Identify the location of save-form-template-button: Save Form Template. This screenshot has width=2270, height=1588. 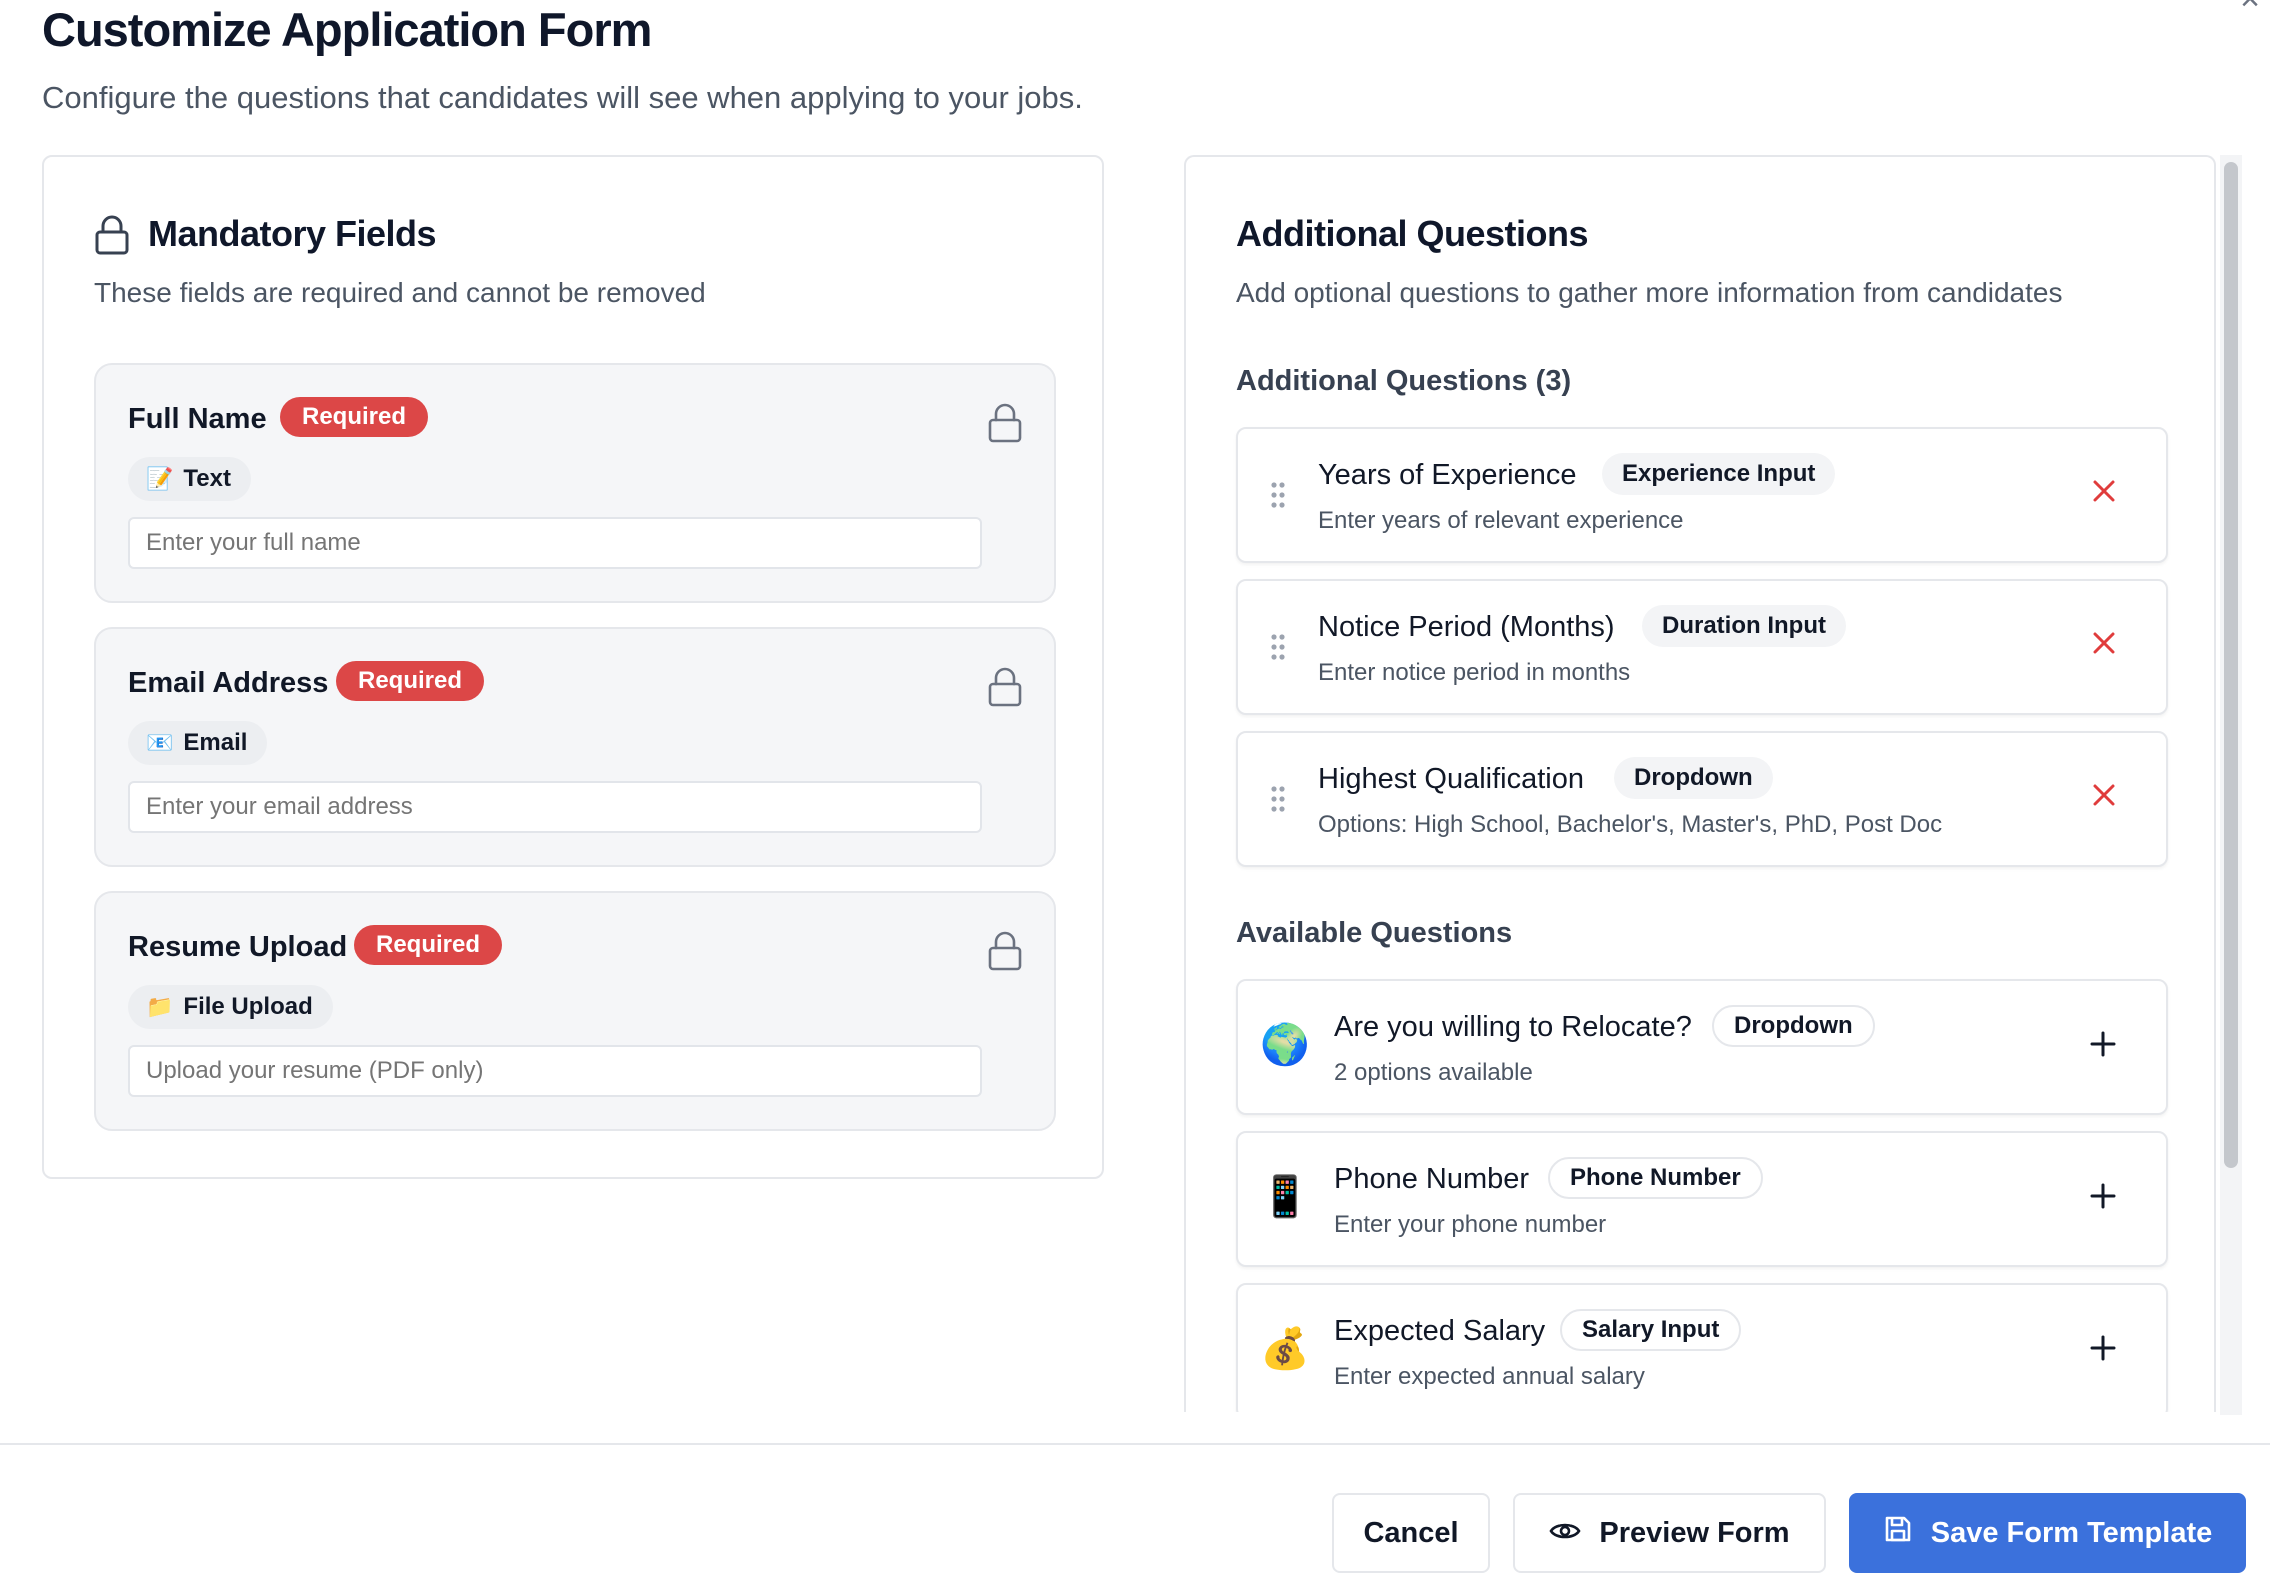
(2047, 1533).